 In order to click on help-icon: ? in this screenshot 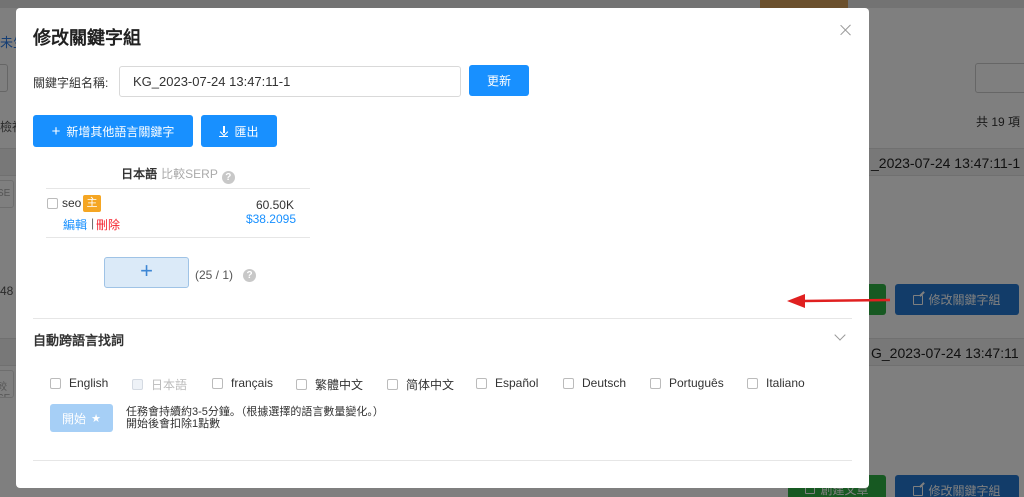, I will do `click(228, 177)`.